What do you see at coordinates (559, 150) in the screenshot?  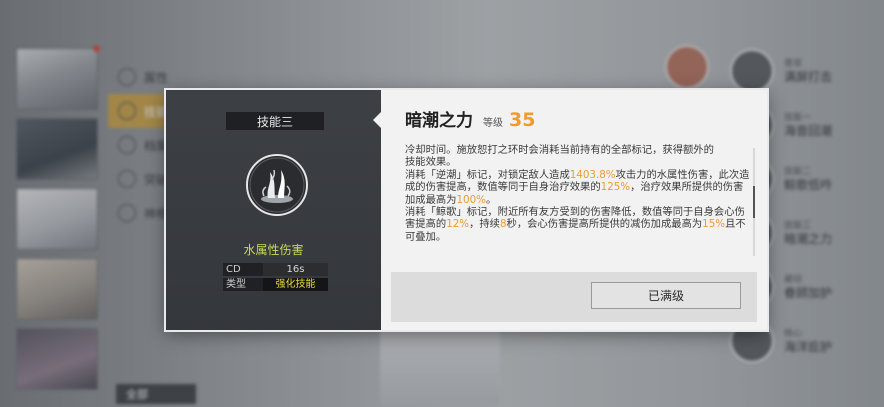 I see `description-line: 冷却时间。施放恕打之环时会消耗当前持有的全部标记，获得额外的` at bounding box center [559, 150].